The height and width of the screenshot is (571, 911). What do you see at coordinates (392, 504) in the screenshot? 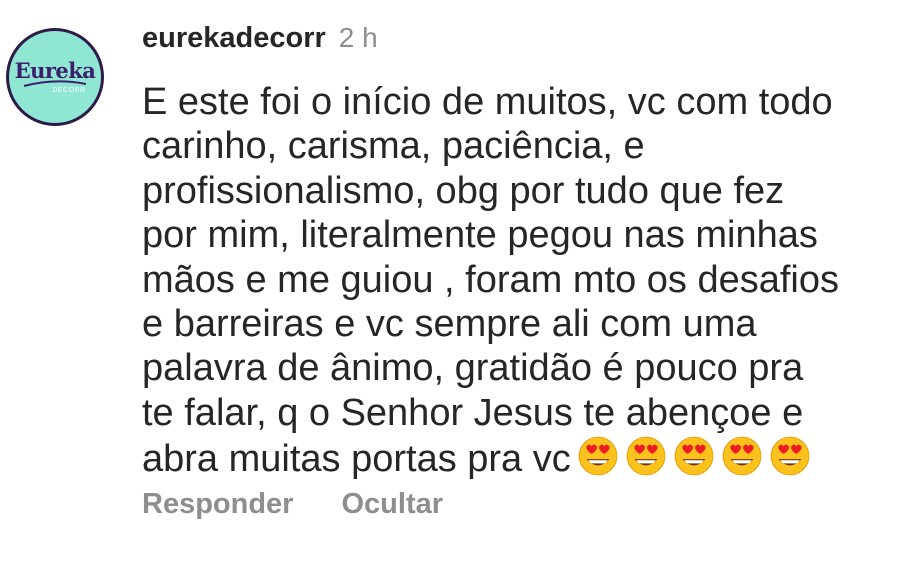
I see `hide-button: Ocultar` at bounding box center [392, 504].